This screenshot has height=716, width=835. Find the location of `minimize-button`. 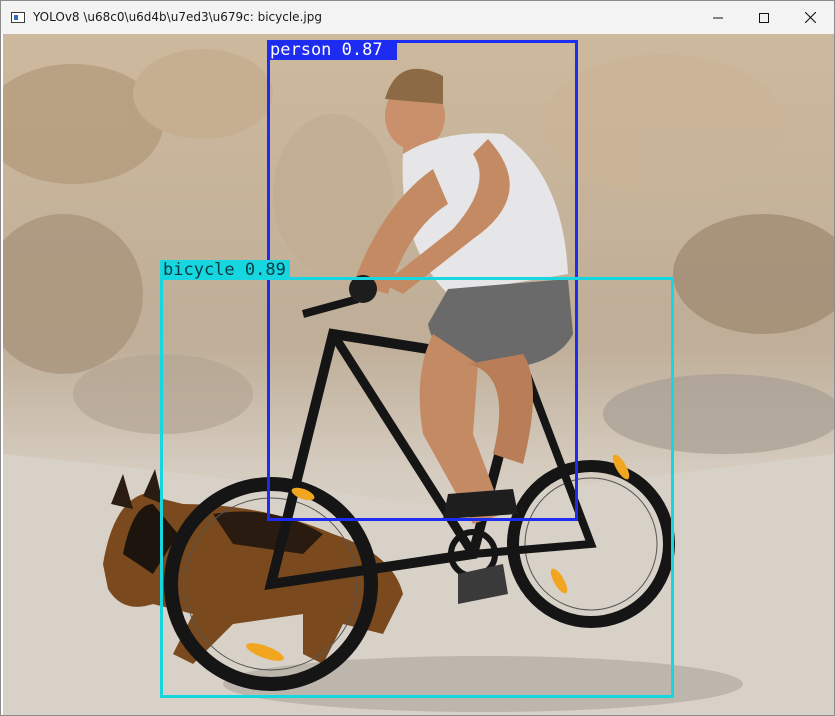

minimize-button is located at coordinates (718, 17).